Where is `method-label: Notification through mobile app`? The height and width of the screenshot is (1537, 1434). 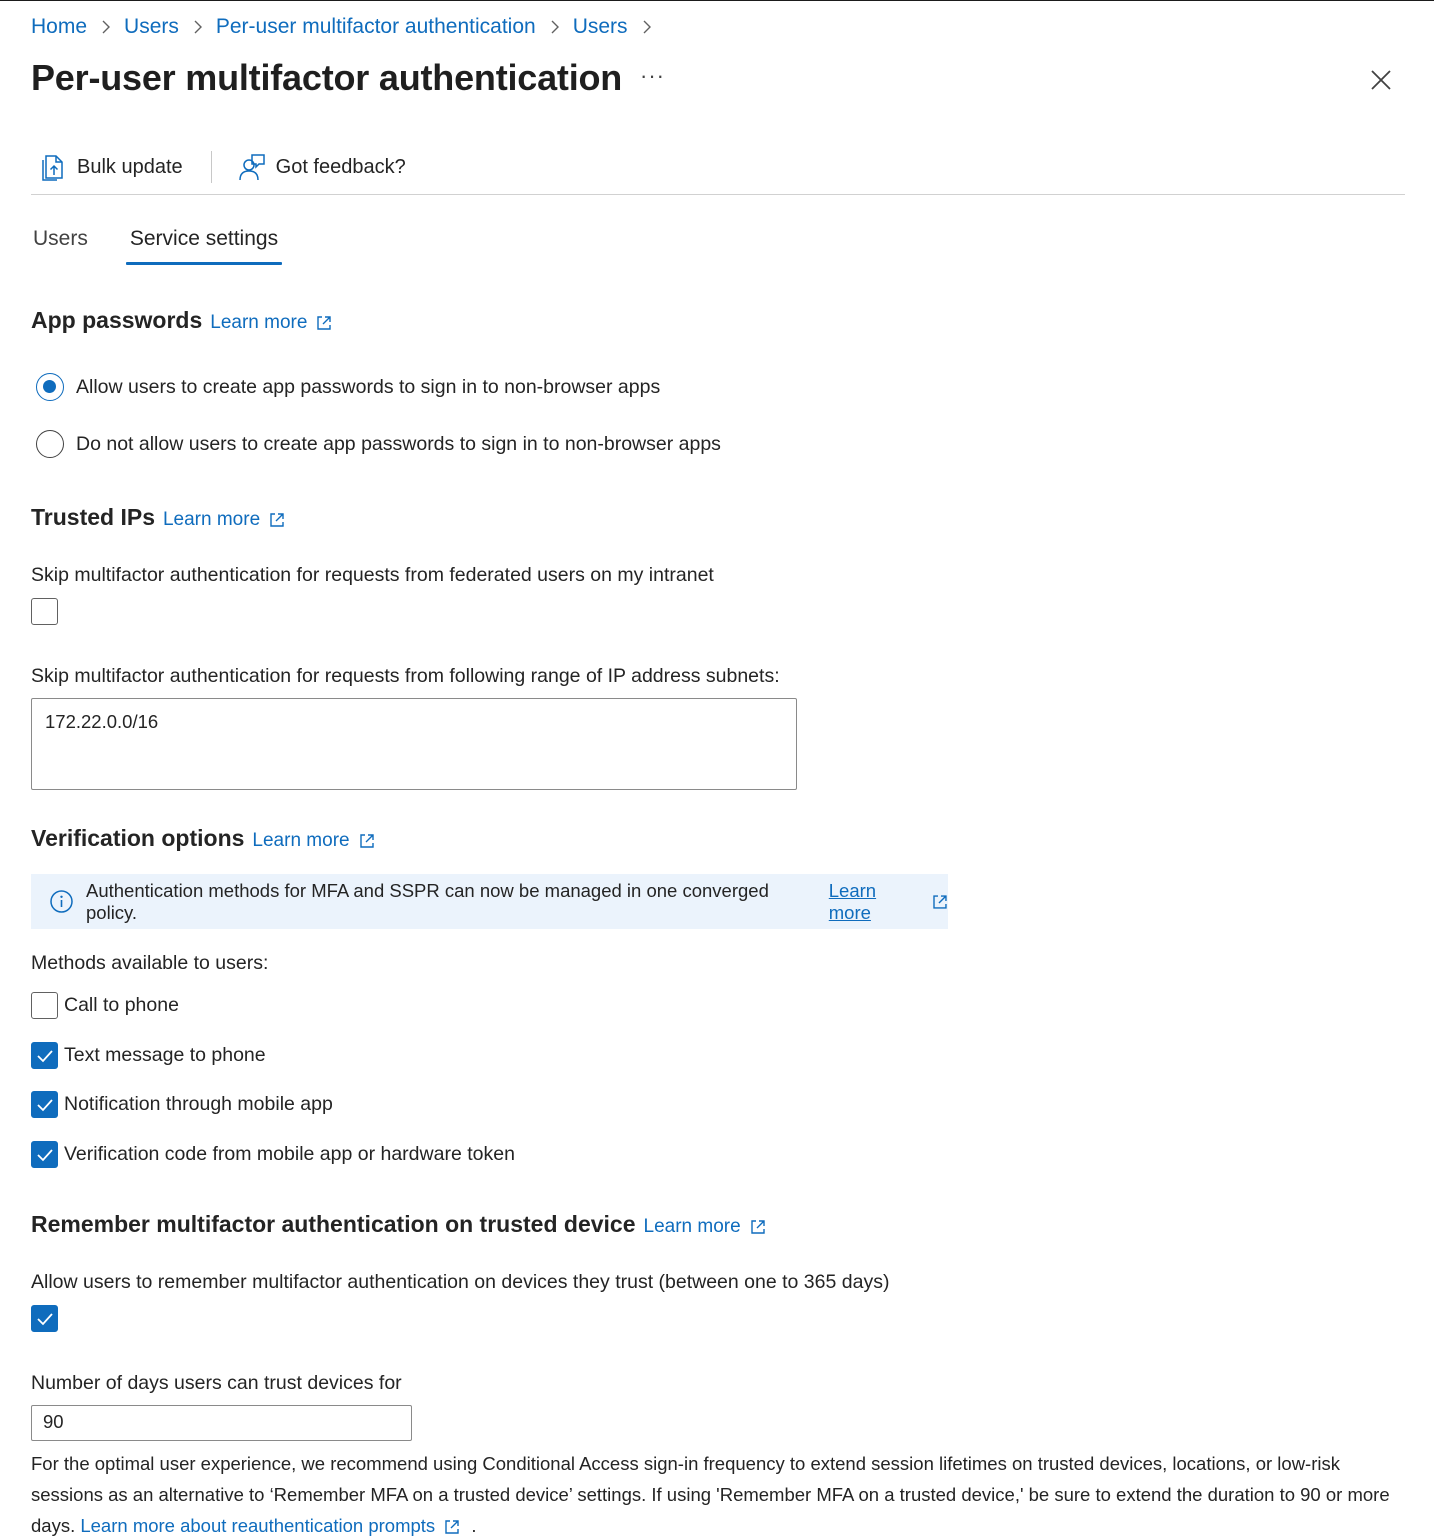
method-label: Notification through mobile app is located at coordinates (198, 1104).